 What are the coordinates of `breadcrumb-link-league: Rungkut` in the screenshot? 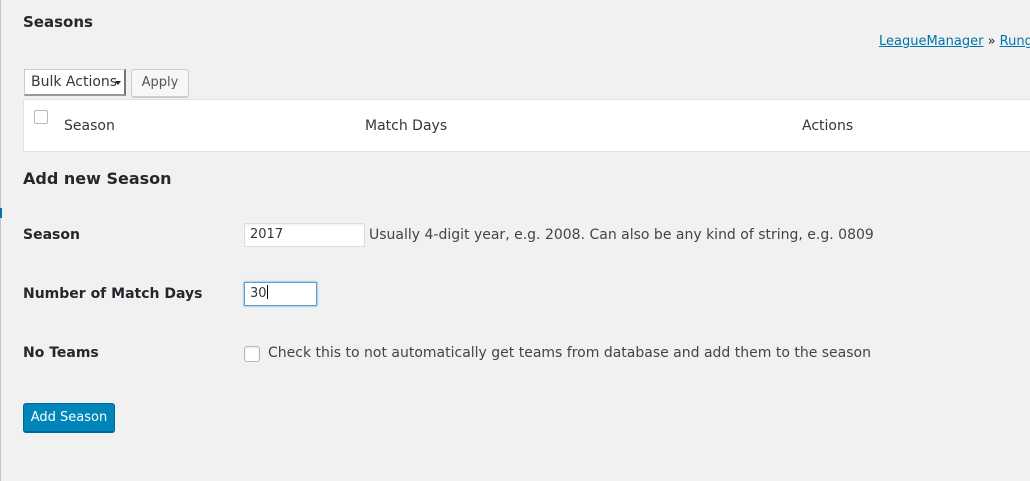 It's located at (1015, 41).